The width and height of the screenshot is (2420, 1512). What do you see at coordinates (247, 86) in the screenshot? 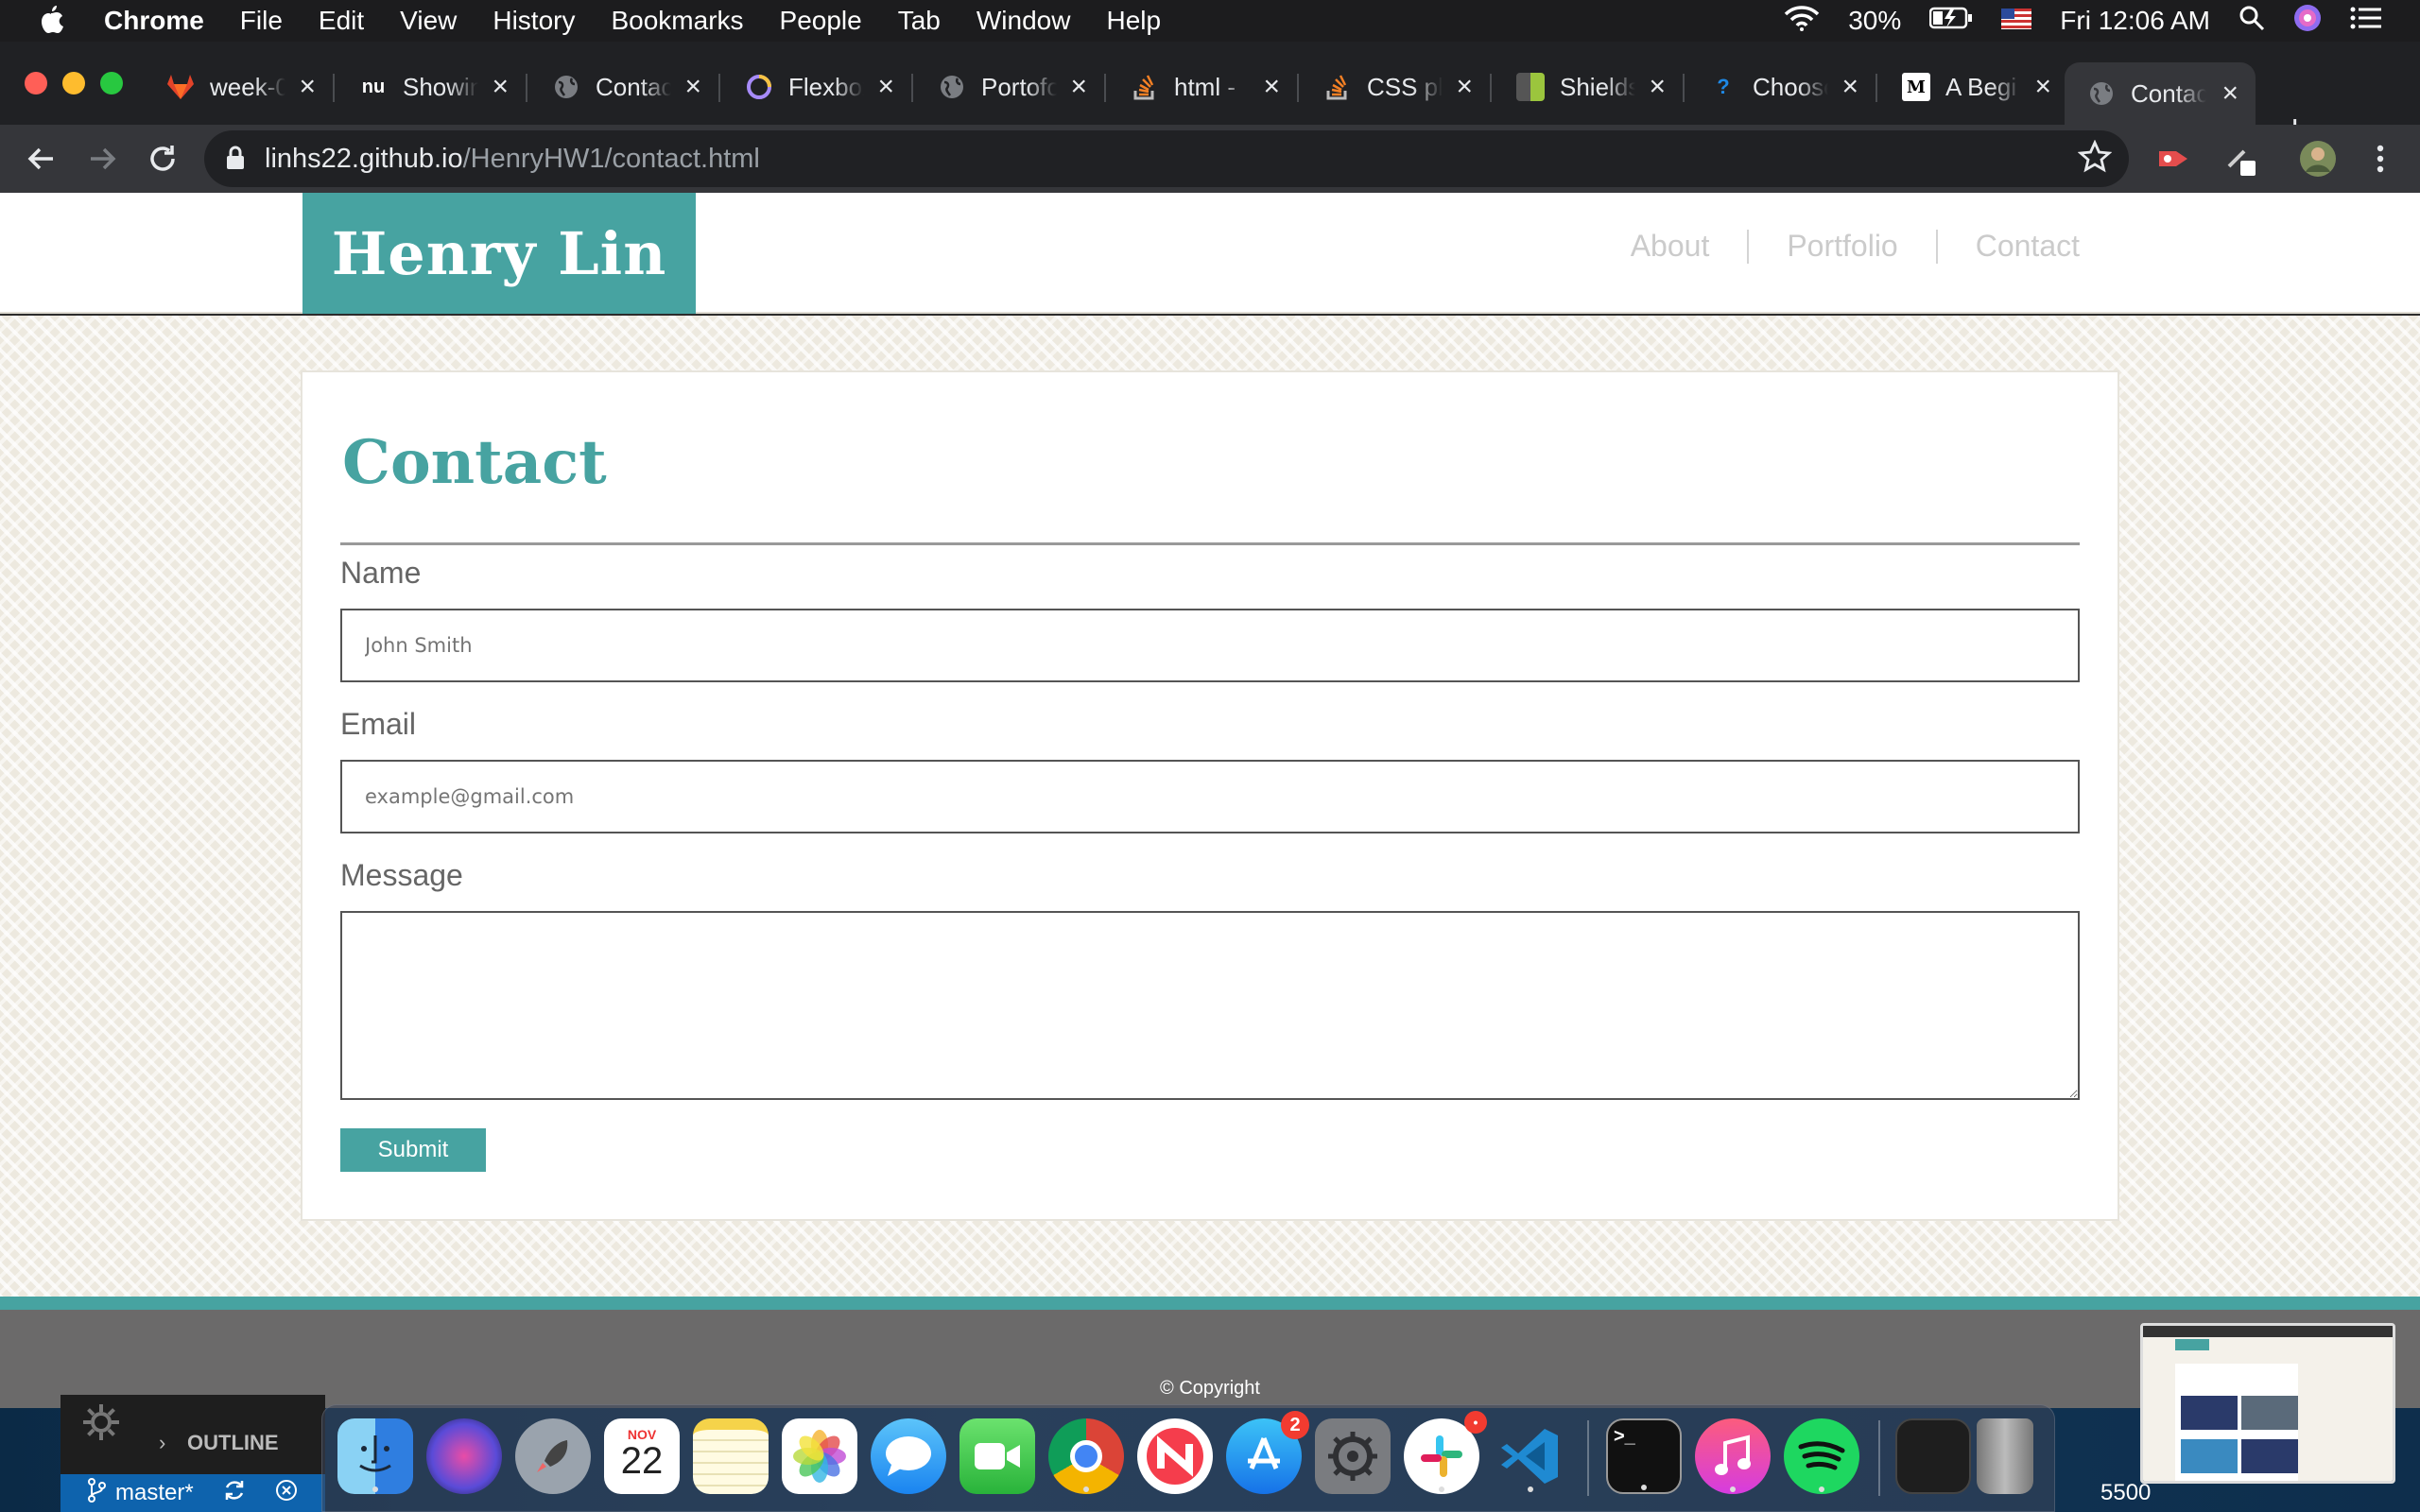
I see `tab-label: week-0` at bounding box center [247, 86].